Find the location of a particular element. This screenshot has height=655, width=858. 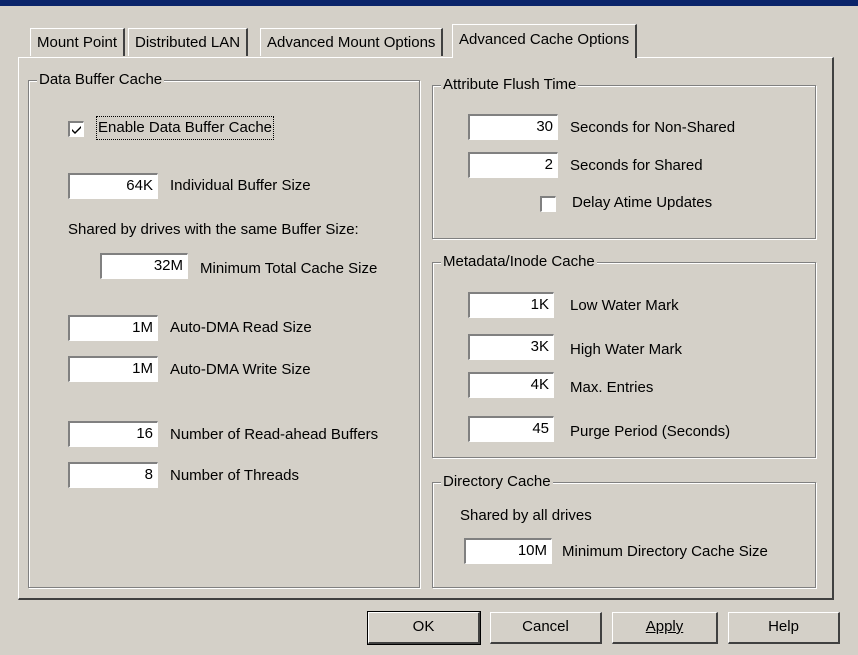

max-entries-field: 4K is located at coordinates (511, 385).